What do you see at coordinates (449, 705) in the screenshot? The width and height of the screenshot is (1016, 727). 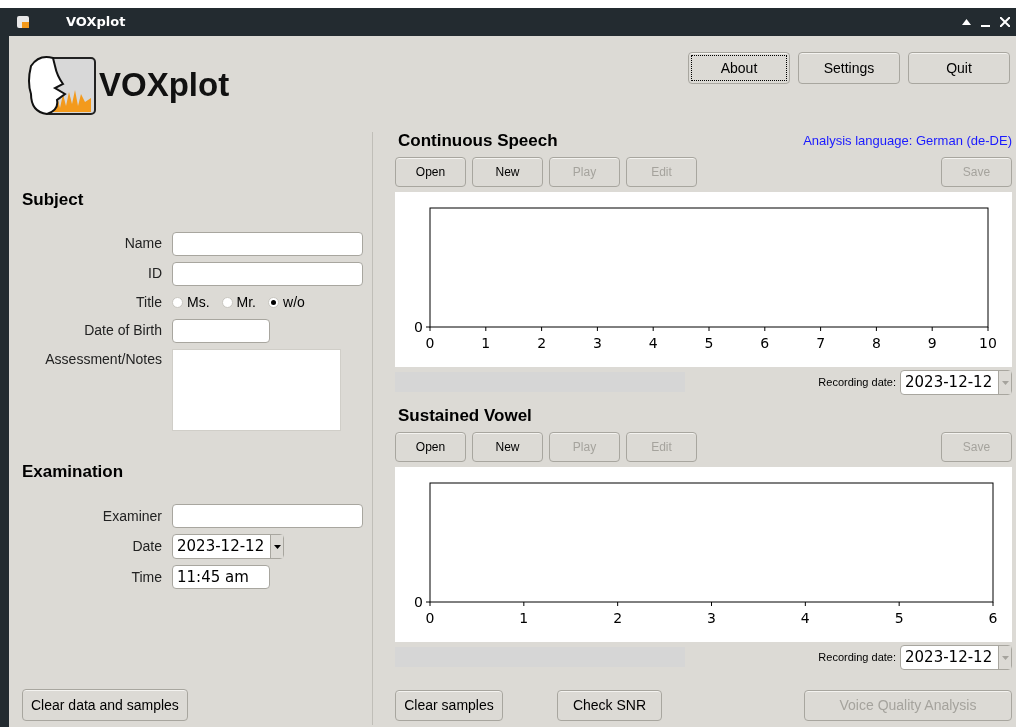 I see `push-button: Clear samples` at bounding box center [449, 705].